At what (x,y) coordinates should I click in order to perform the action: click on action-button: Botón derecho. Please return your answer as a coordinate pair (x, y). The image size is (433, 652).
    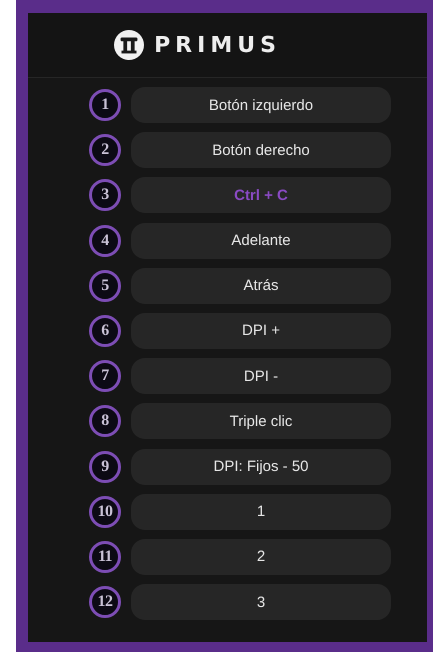
    Looking at the image, I should click on (261, 150).